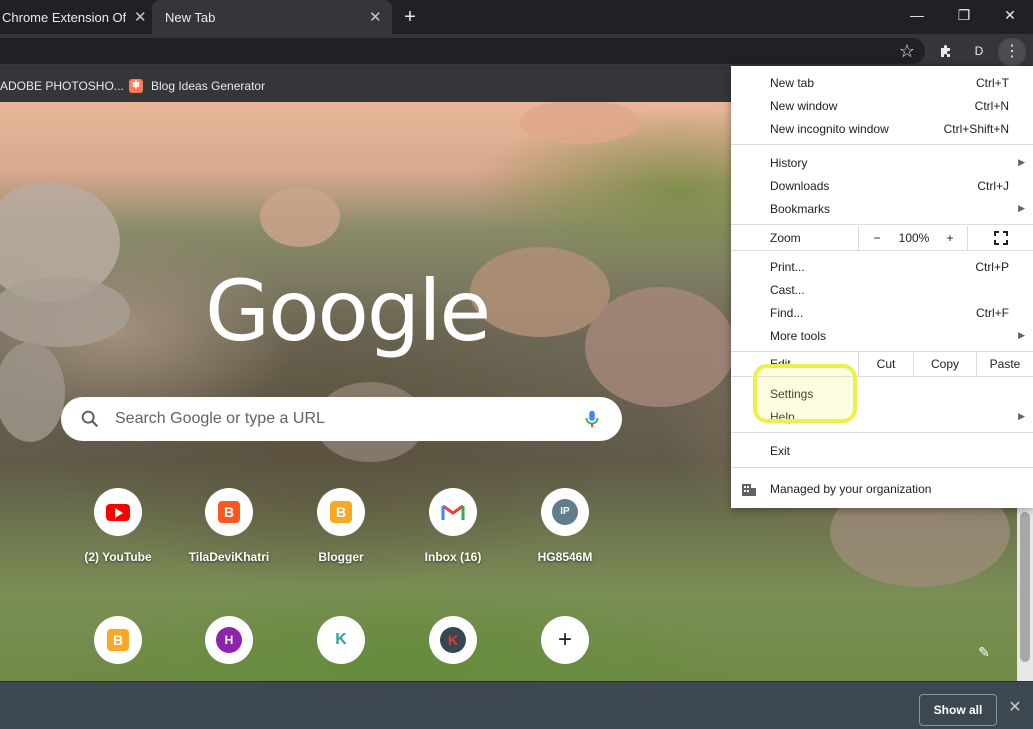 The height and width of the screenshot is (729, 1033). Describe the element at coordinates (341, 538) in the screenshot. I see `shortcut-blogger: B Blogger` at that location.